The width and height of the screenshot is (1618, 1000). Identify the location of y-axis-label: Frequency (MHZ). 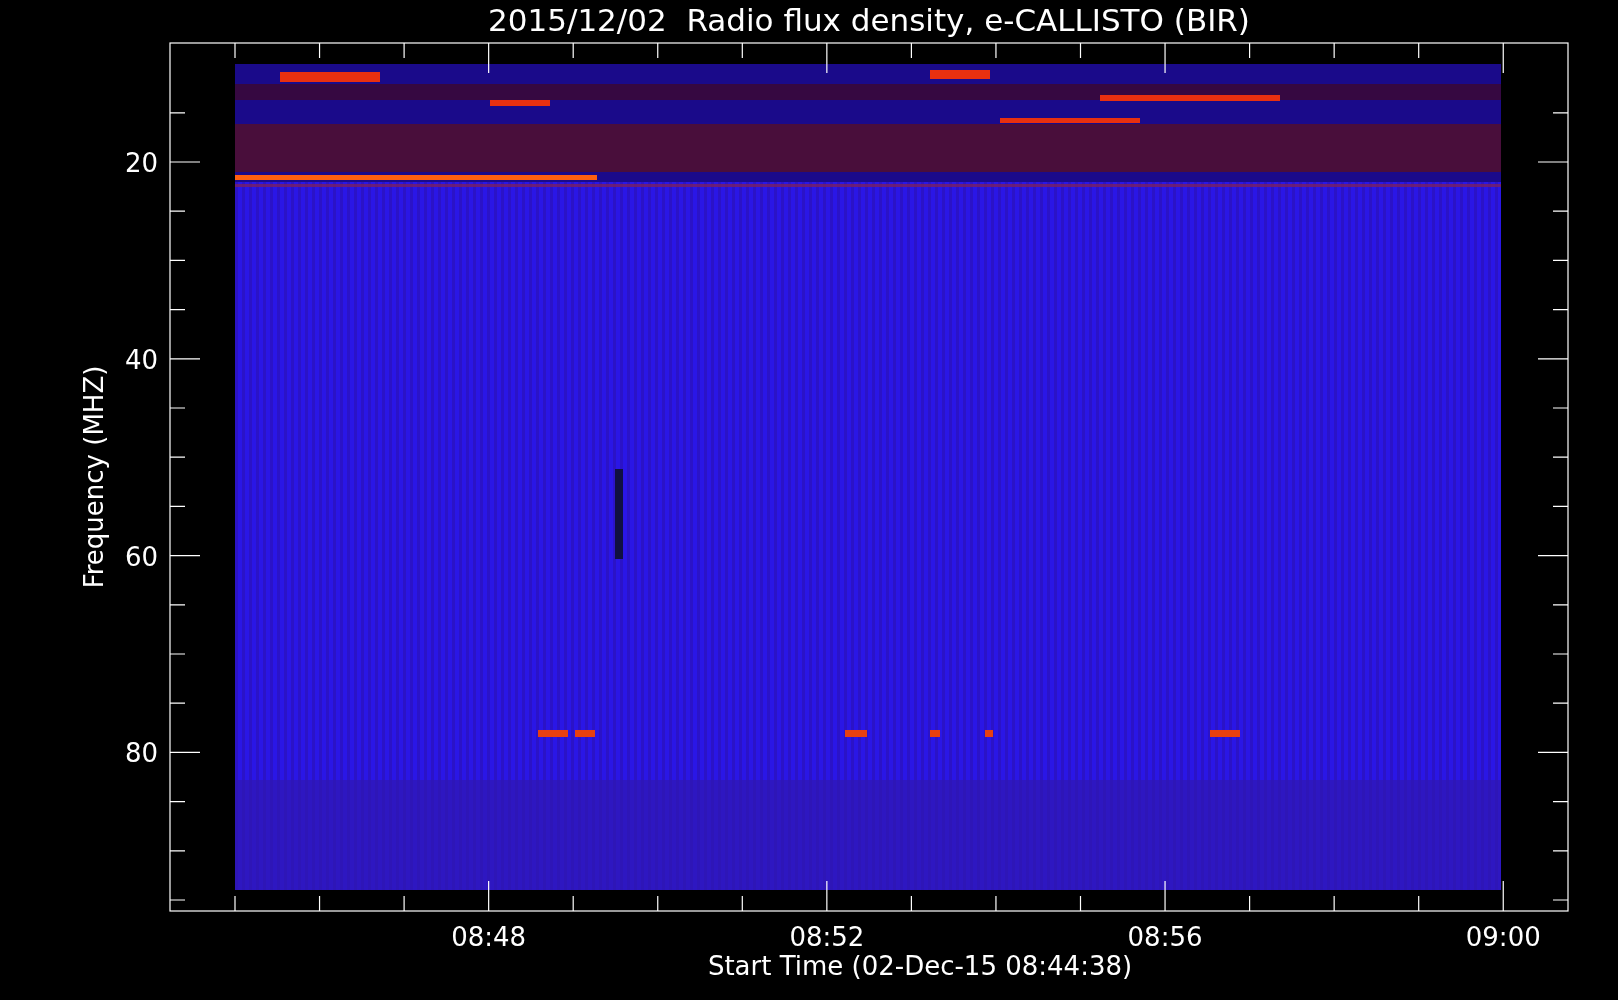
(94, 477).